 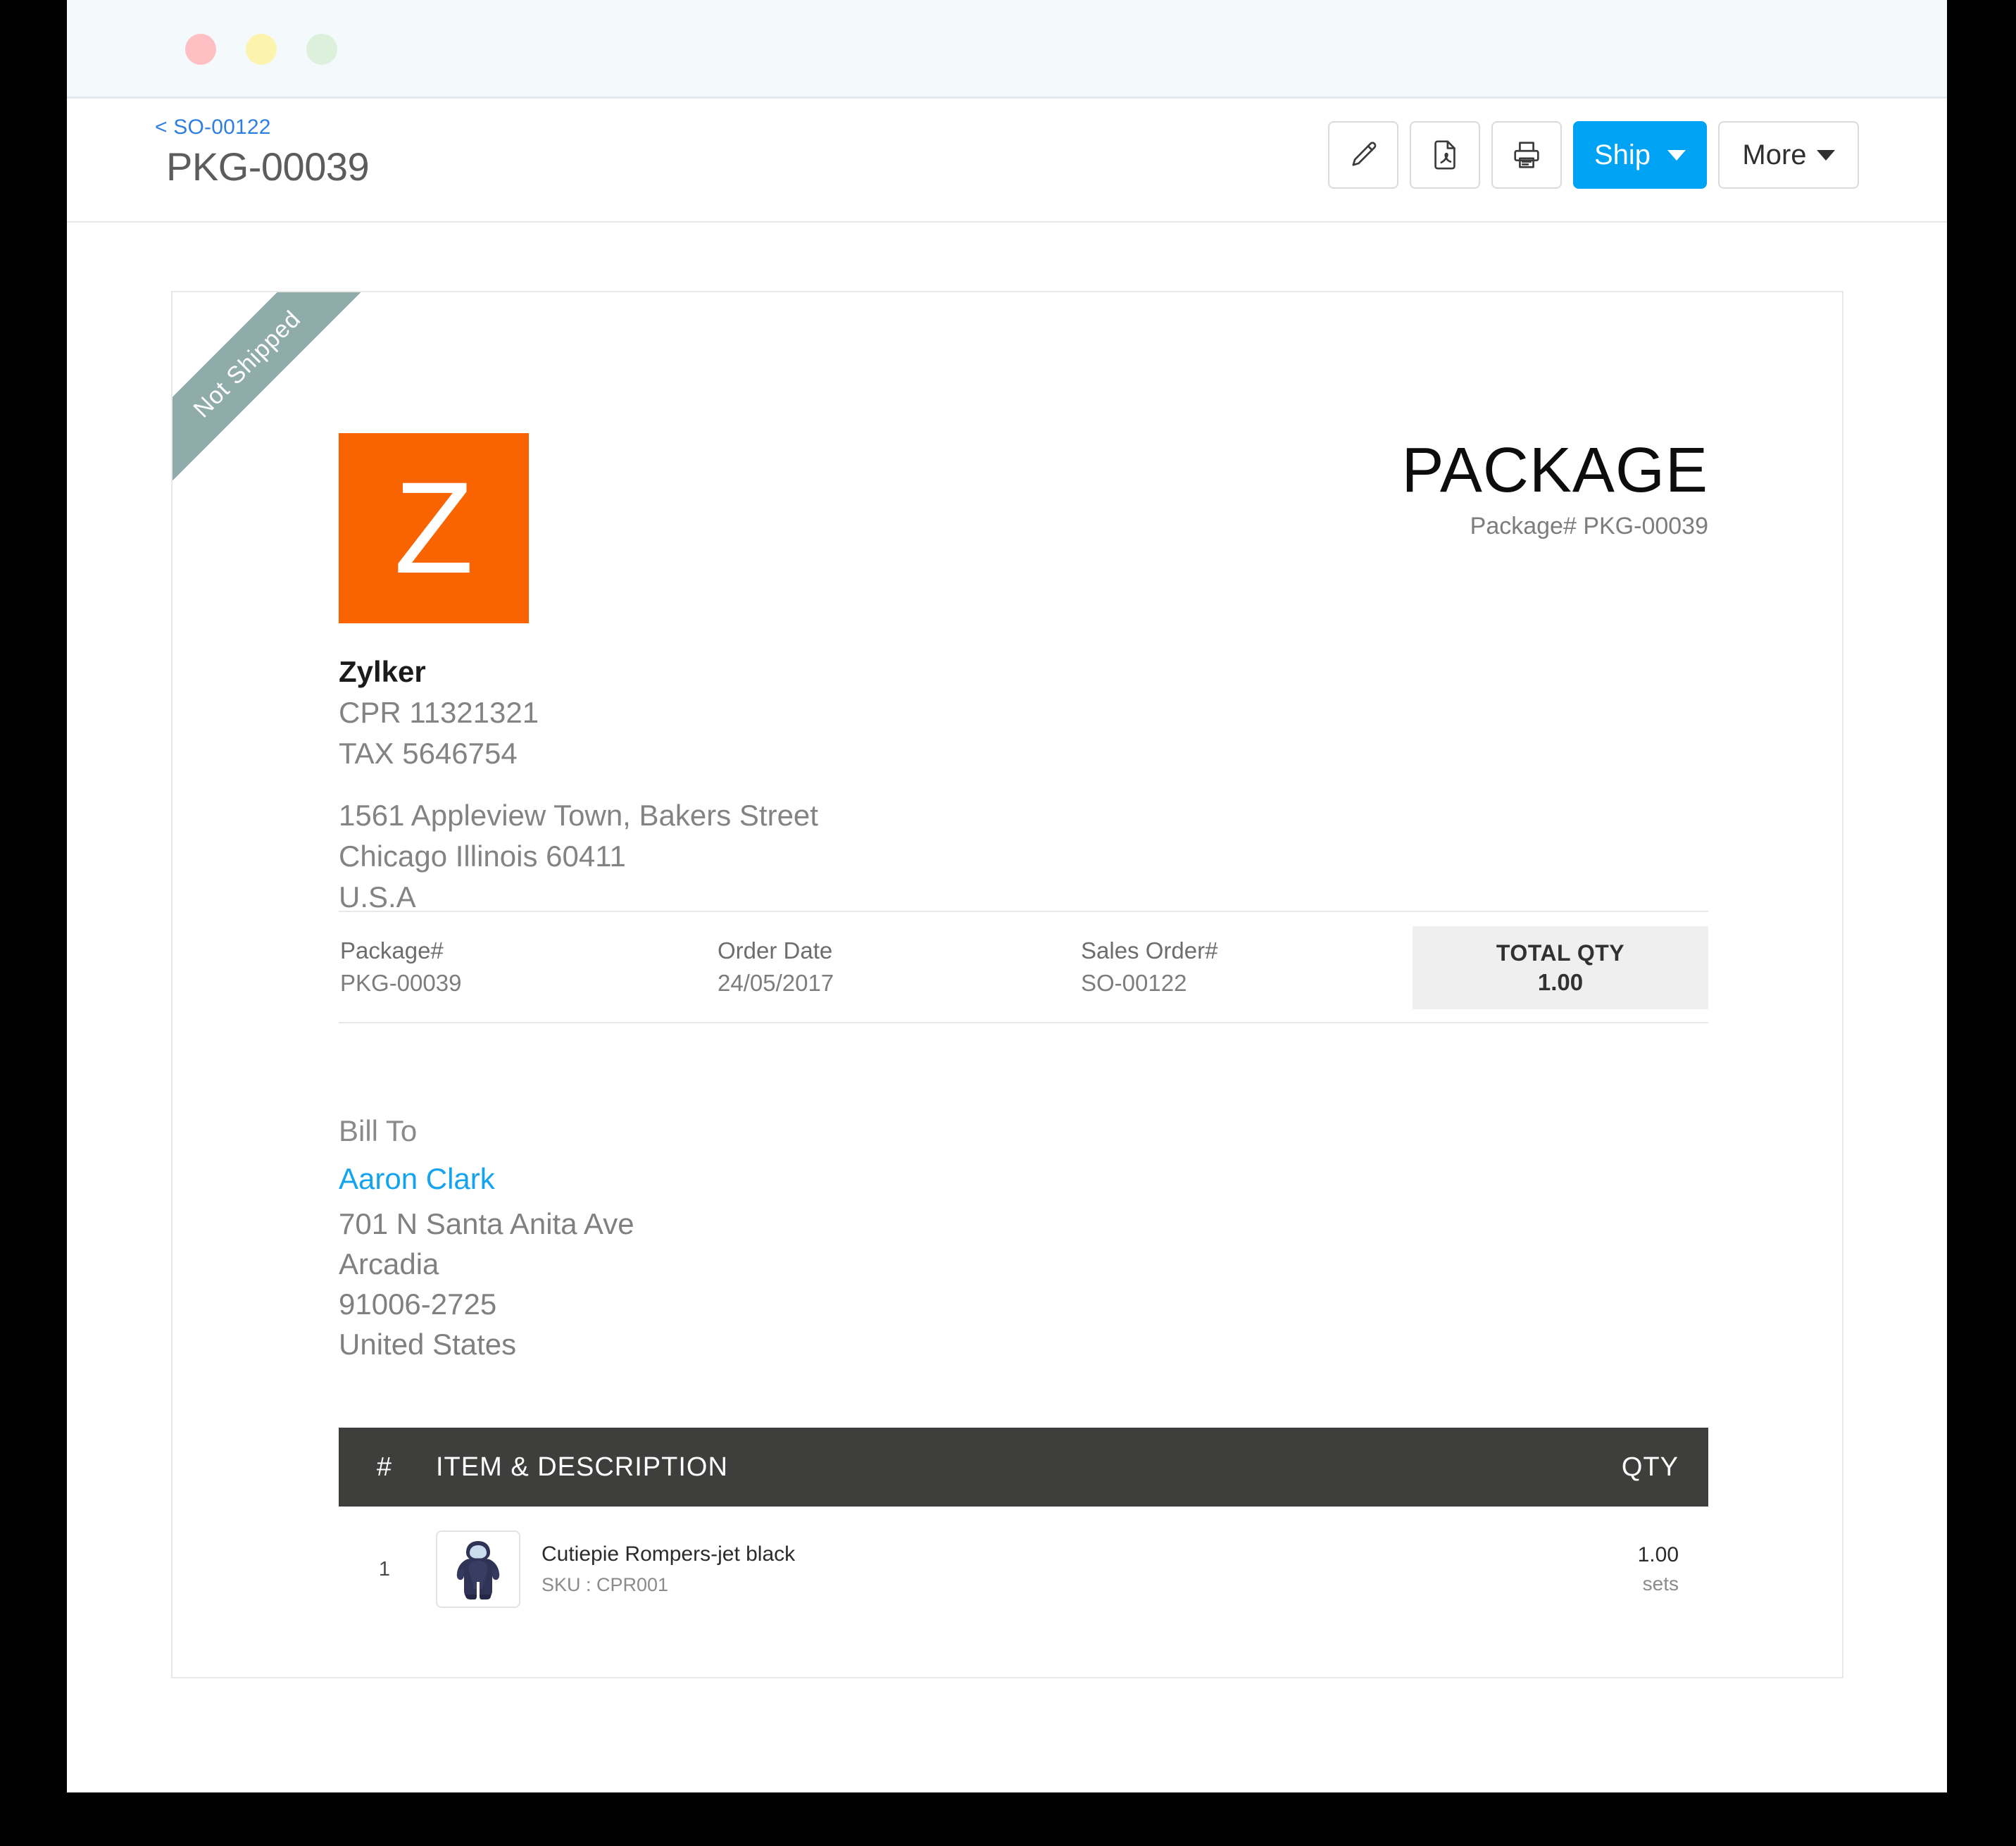 I want to click on more-button-label: More, so click(x=1774, y=154).